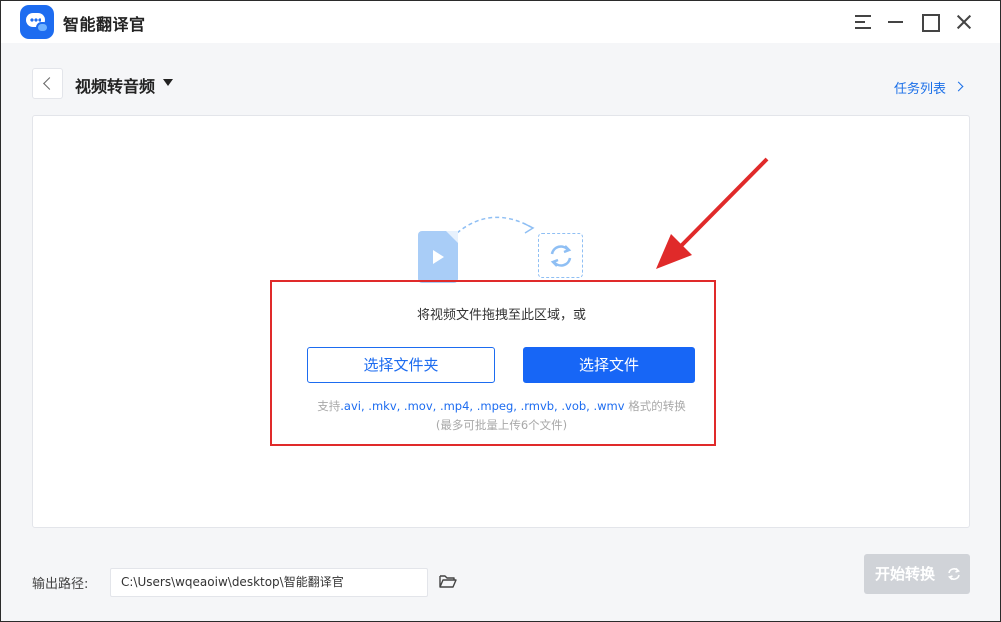  What do you see at coordinates (896, 22) in the screenshot?
I see `minimize-icon` at bounding box center [896, 22].